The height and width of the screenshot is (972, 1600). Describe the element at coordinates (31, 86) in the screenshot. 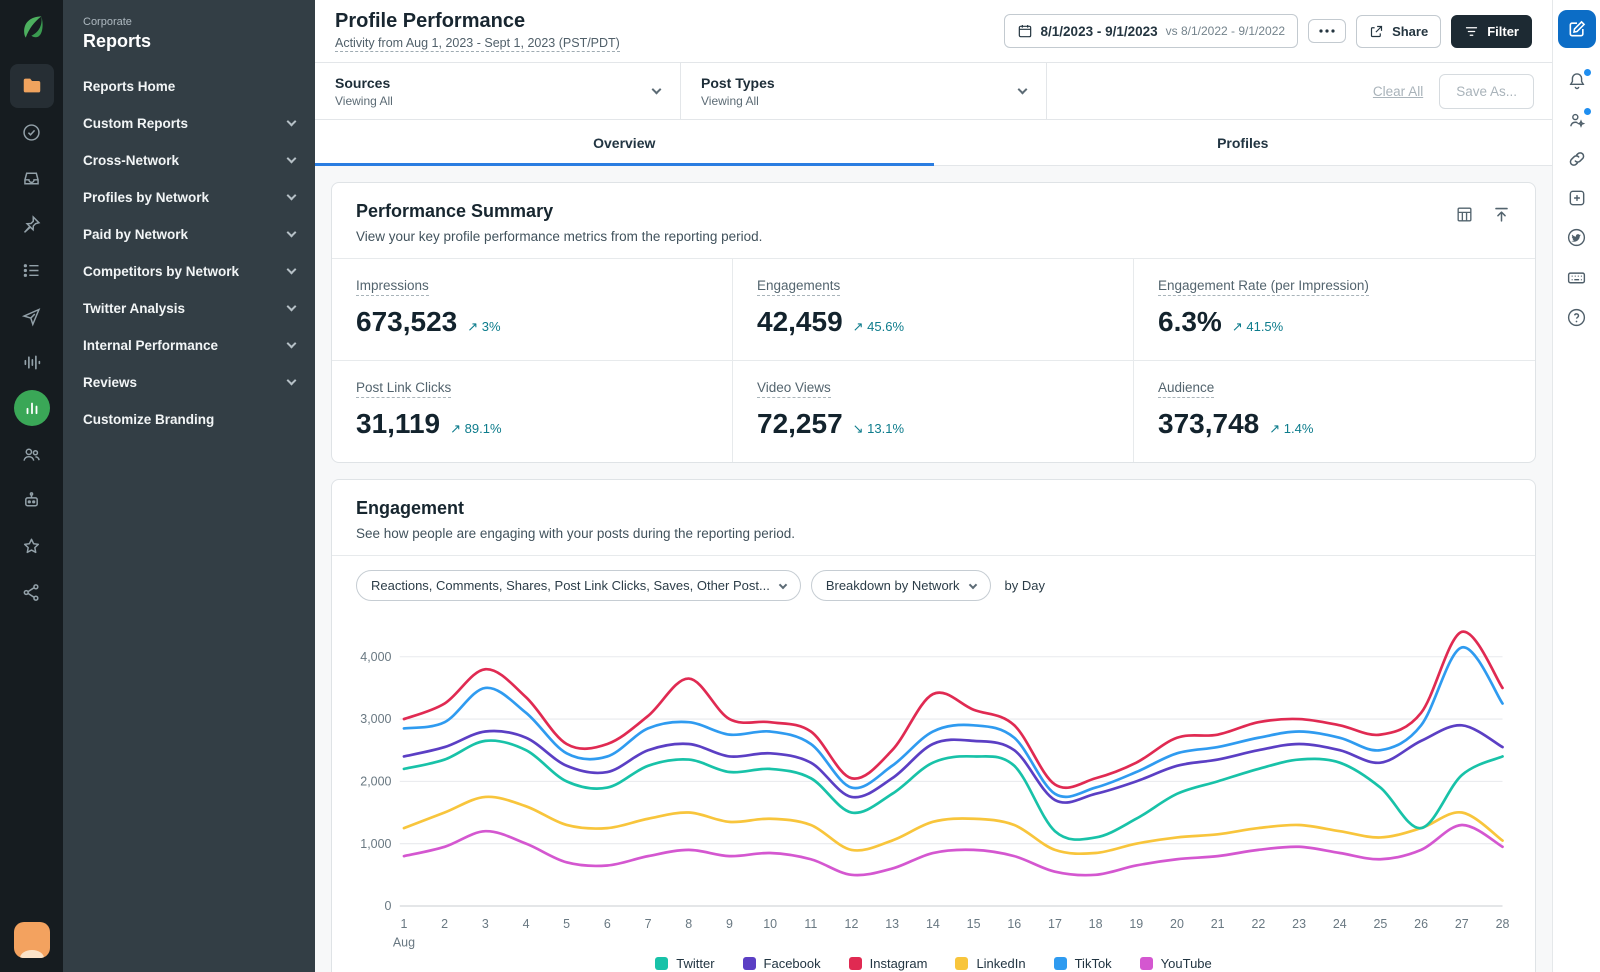

I see `folders-icon` at that location.